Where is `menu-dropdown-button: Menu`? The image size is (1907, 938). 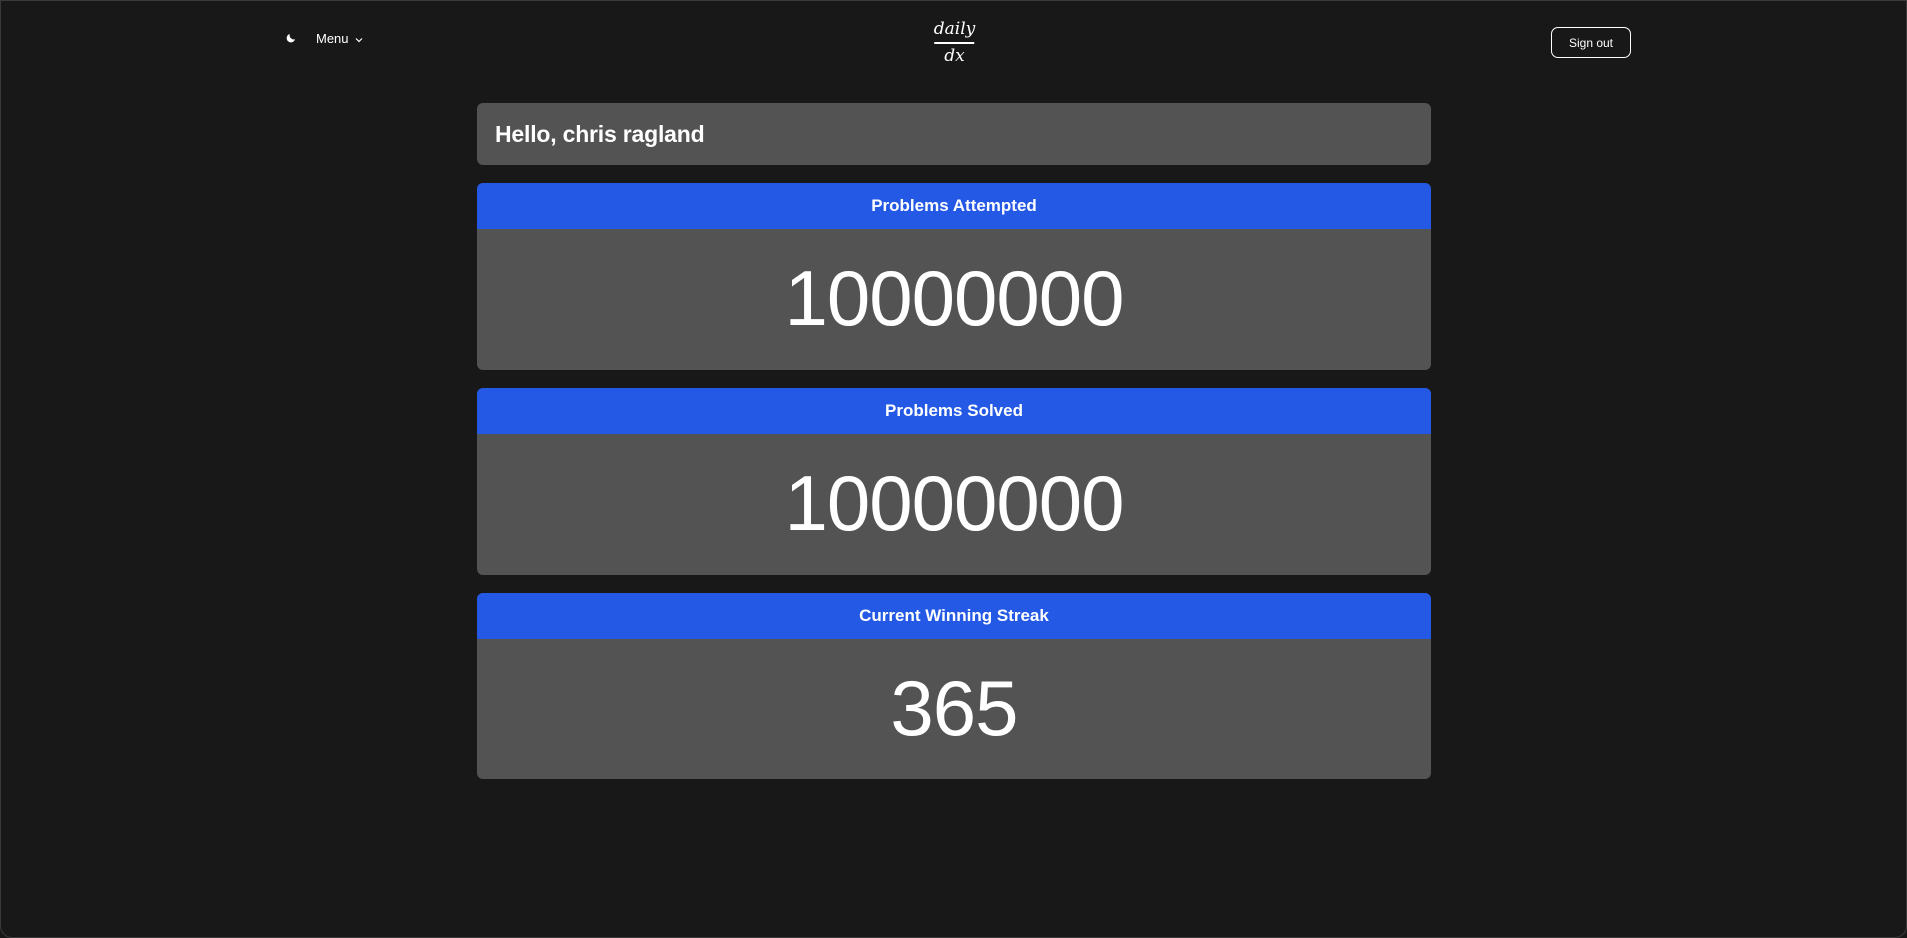
menu-dropdown-button: Menu is located at coordinates (340, 38).